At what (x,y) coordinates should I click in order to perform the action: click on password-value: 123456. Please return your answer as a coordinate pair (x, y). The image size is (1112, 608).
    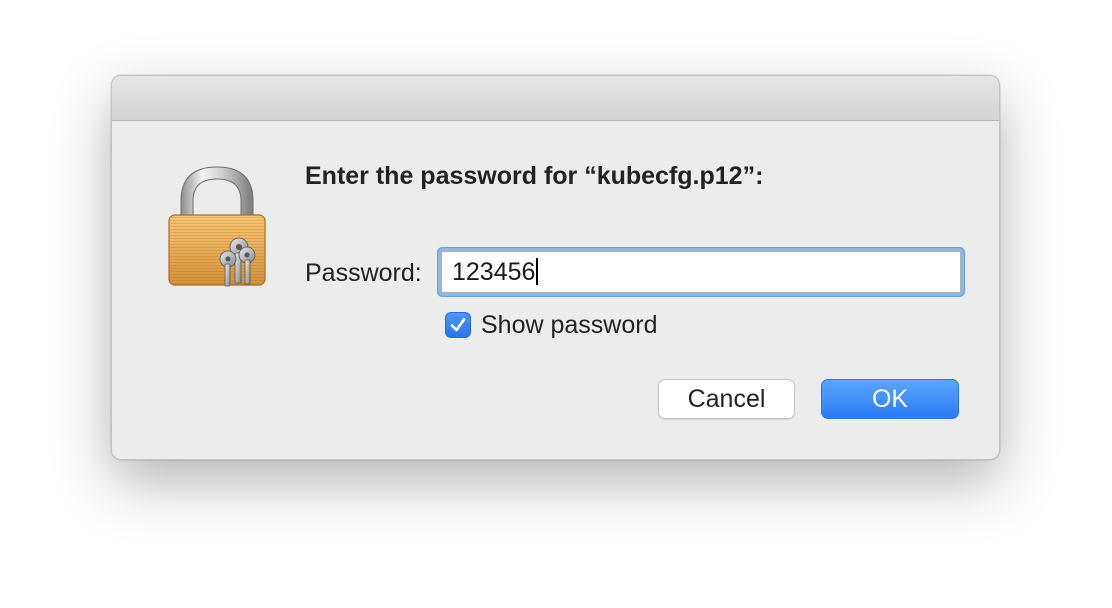
    Looking at the image, I should click on (494, 272).